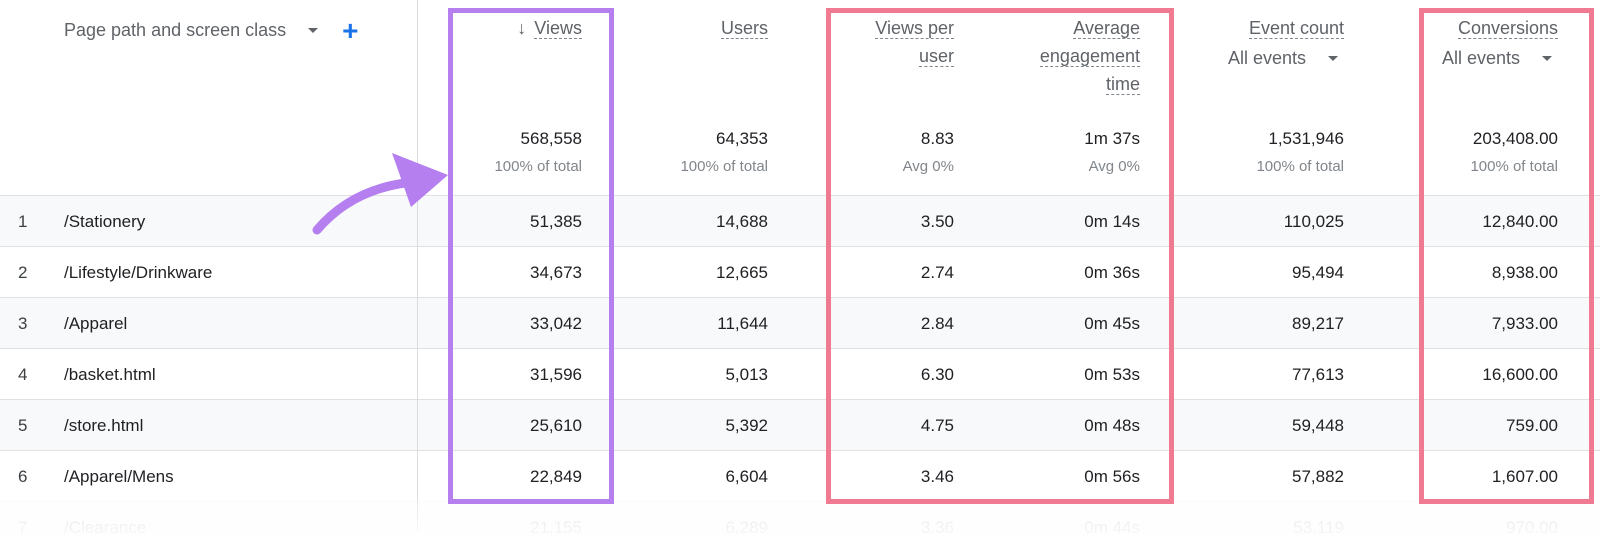 The width and height of the screenshot is (1600, 545). I want to click on cell-conversions: 759.00, so click(1532, 425).